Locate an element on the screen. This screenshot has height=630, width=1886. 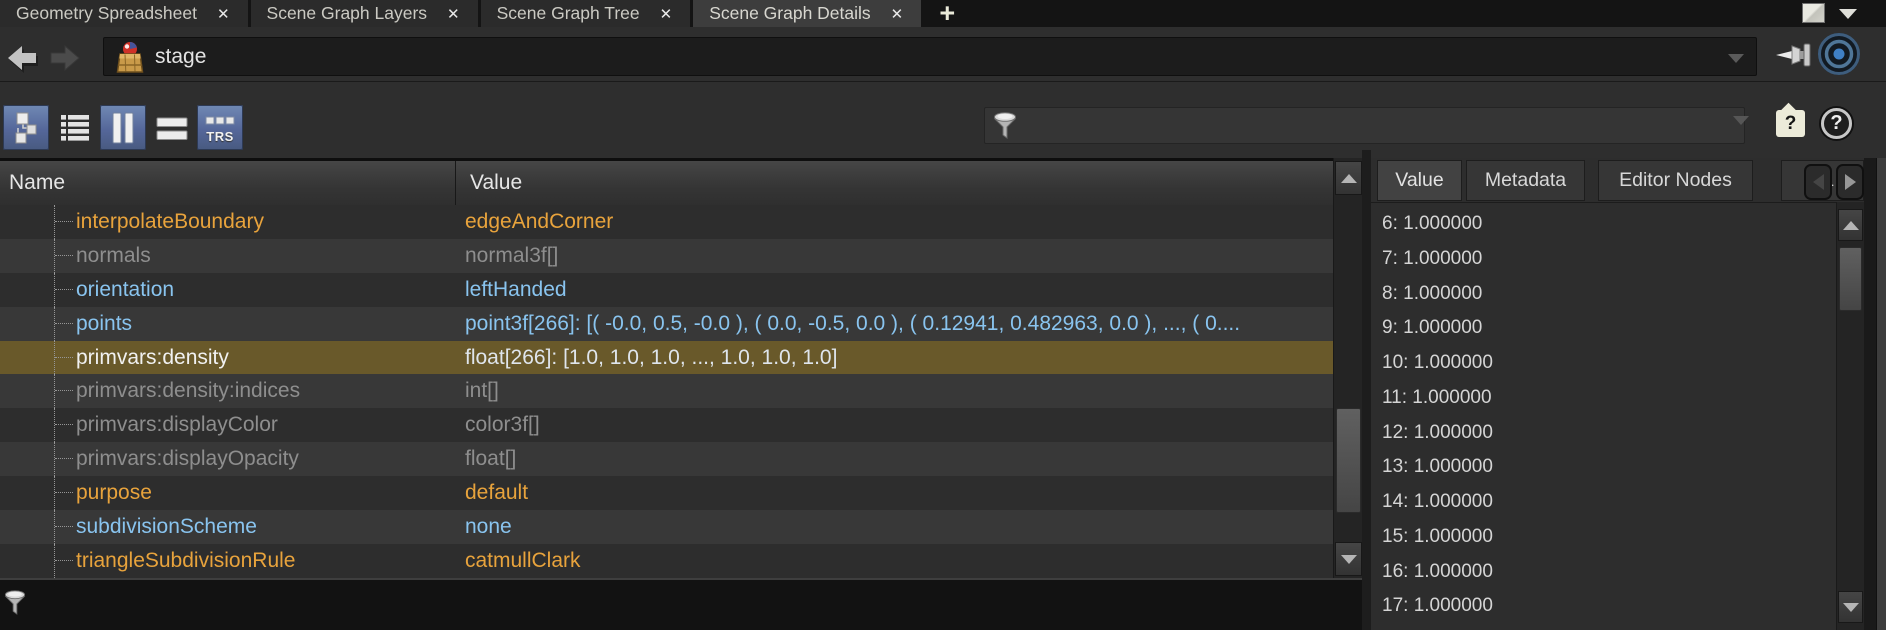
toolbar-columns-button is located at coordinates (123, 127).